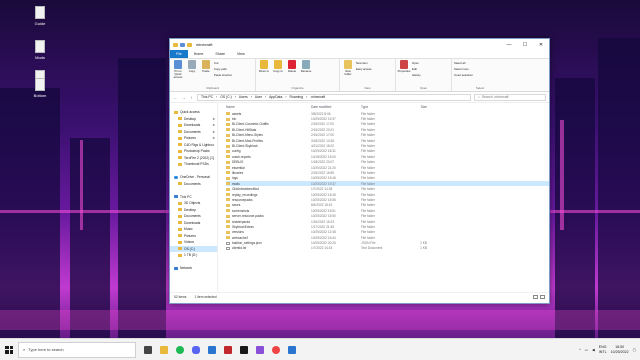  I want to click on search-icon: ⌕, so click(479, 97).